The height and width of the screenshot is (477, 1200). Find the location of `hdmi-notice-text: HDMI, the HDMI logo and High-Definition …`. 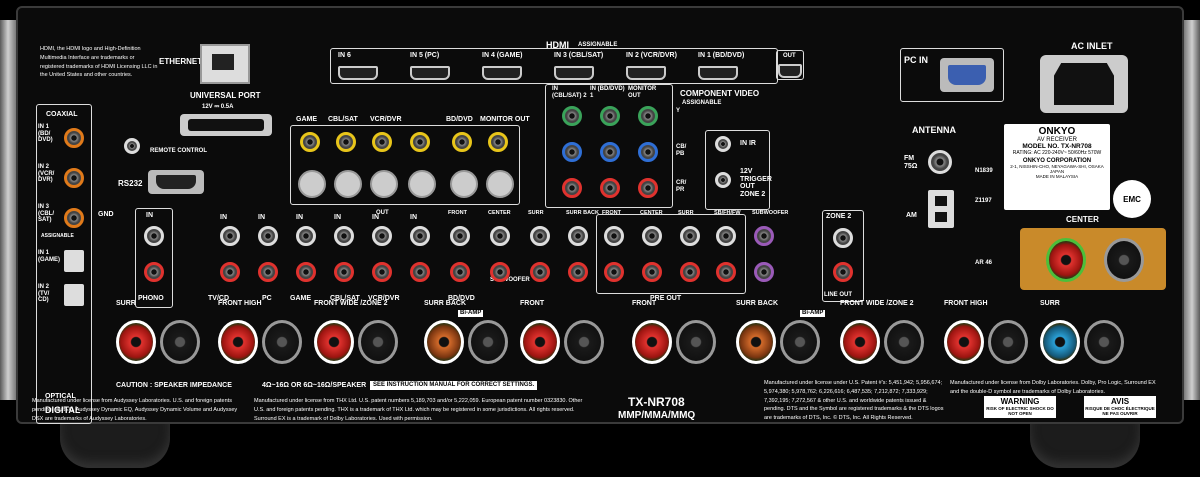

hdmi-notice-text: HDMI, the HDMI logo and High-Definition … is located at coordinates (99, 62).